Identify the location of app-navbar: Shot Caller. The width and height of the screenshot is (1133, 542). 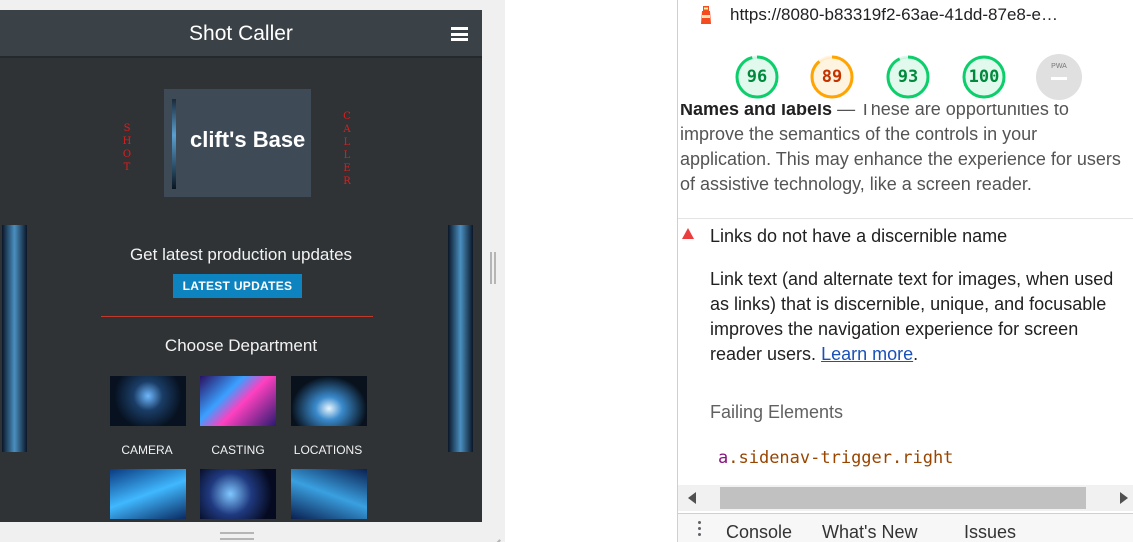
(241, 34).